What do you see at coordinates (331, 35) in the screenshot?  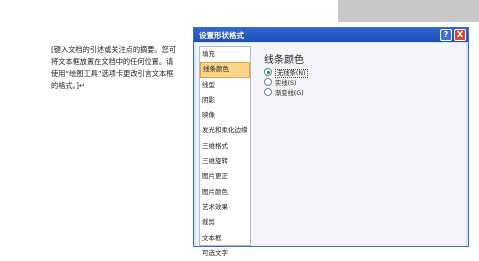 I see `dialog-titlebar: 设置形状格式 ? X` at bounding box center [331, 35].